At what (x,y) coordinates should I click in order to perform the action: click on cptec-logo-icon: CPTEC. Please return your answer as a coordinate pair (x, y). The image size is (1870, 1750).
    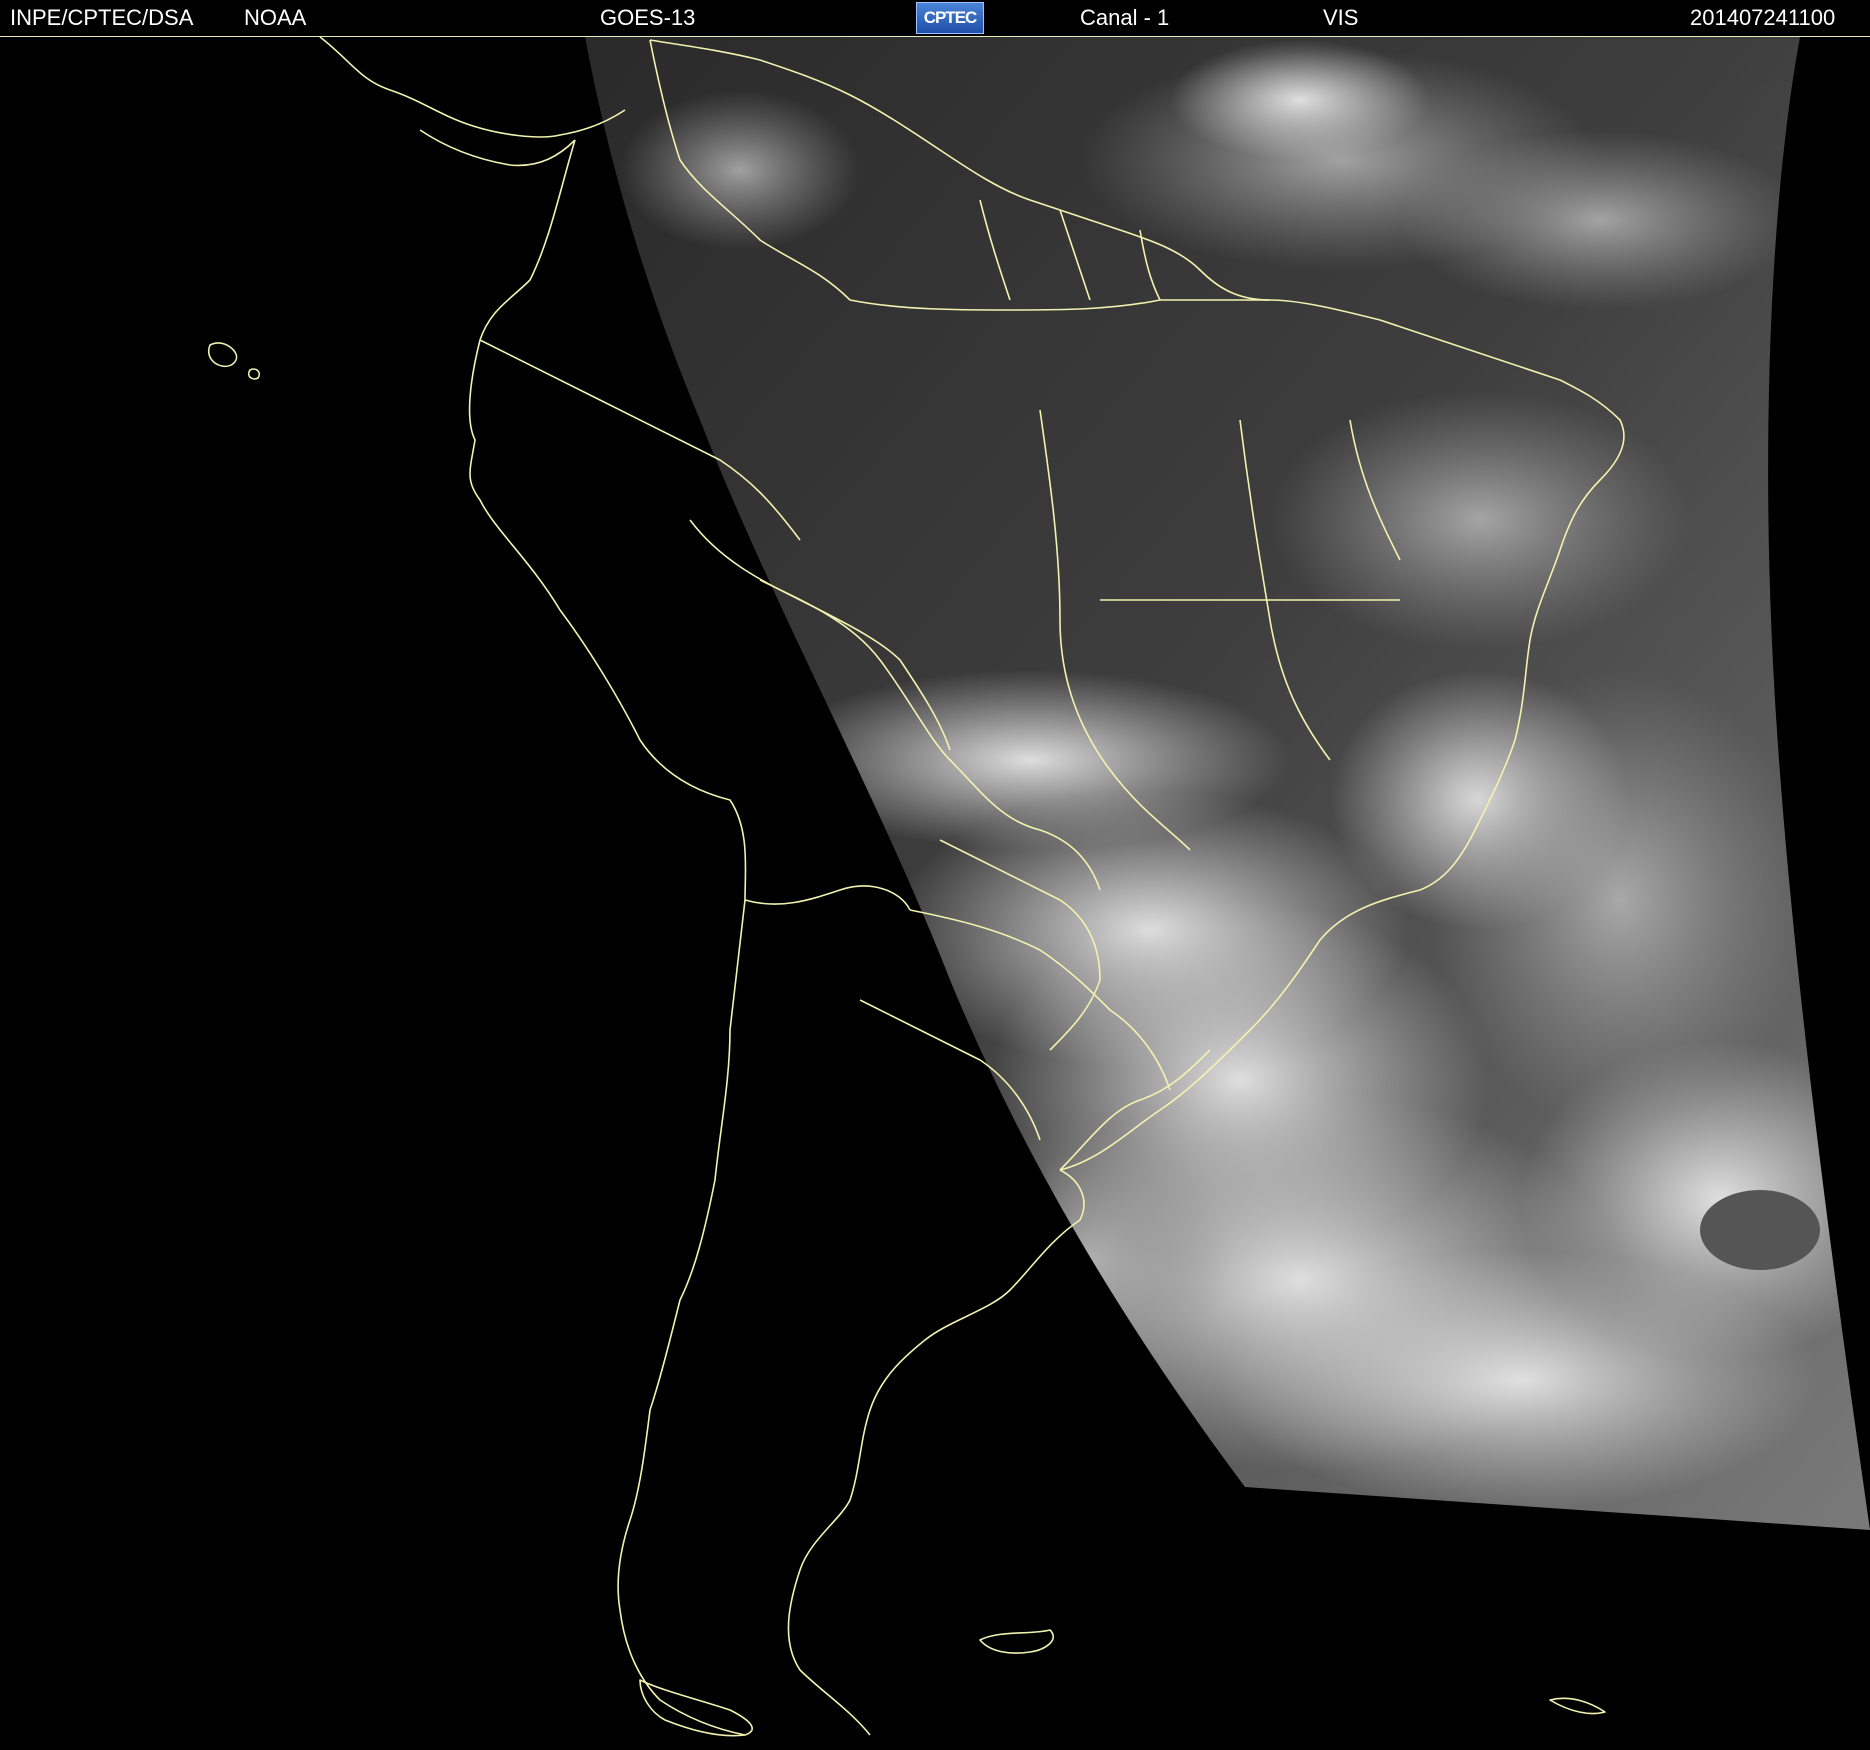
    Looking at the image, I should click on (950, 18).